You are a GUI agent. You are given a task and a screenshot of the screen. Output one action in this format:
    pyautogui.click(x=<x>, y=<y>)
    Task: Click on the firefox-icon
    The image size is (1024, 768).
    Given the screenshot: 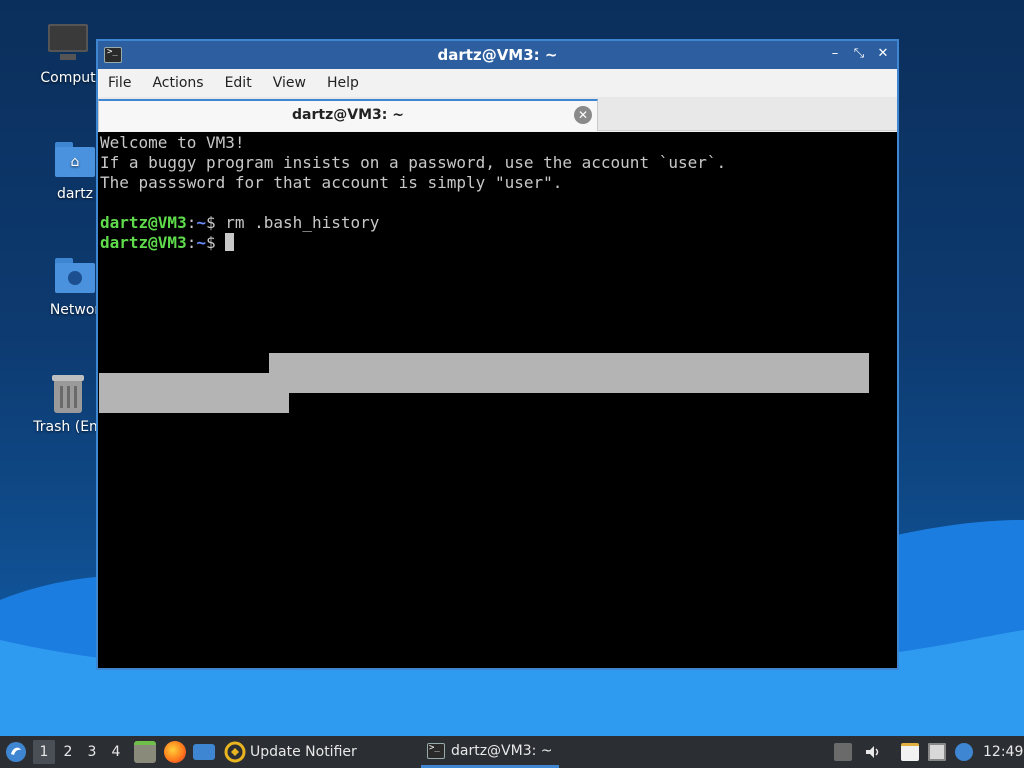 What is the action you would take?
    pyautogui.click(x=175, y=752)
    